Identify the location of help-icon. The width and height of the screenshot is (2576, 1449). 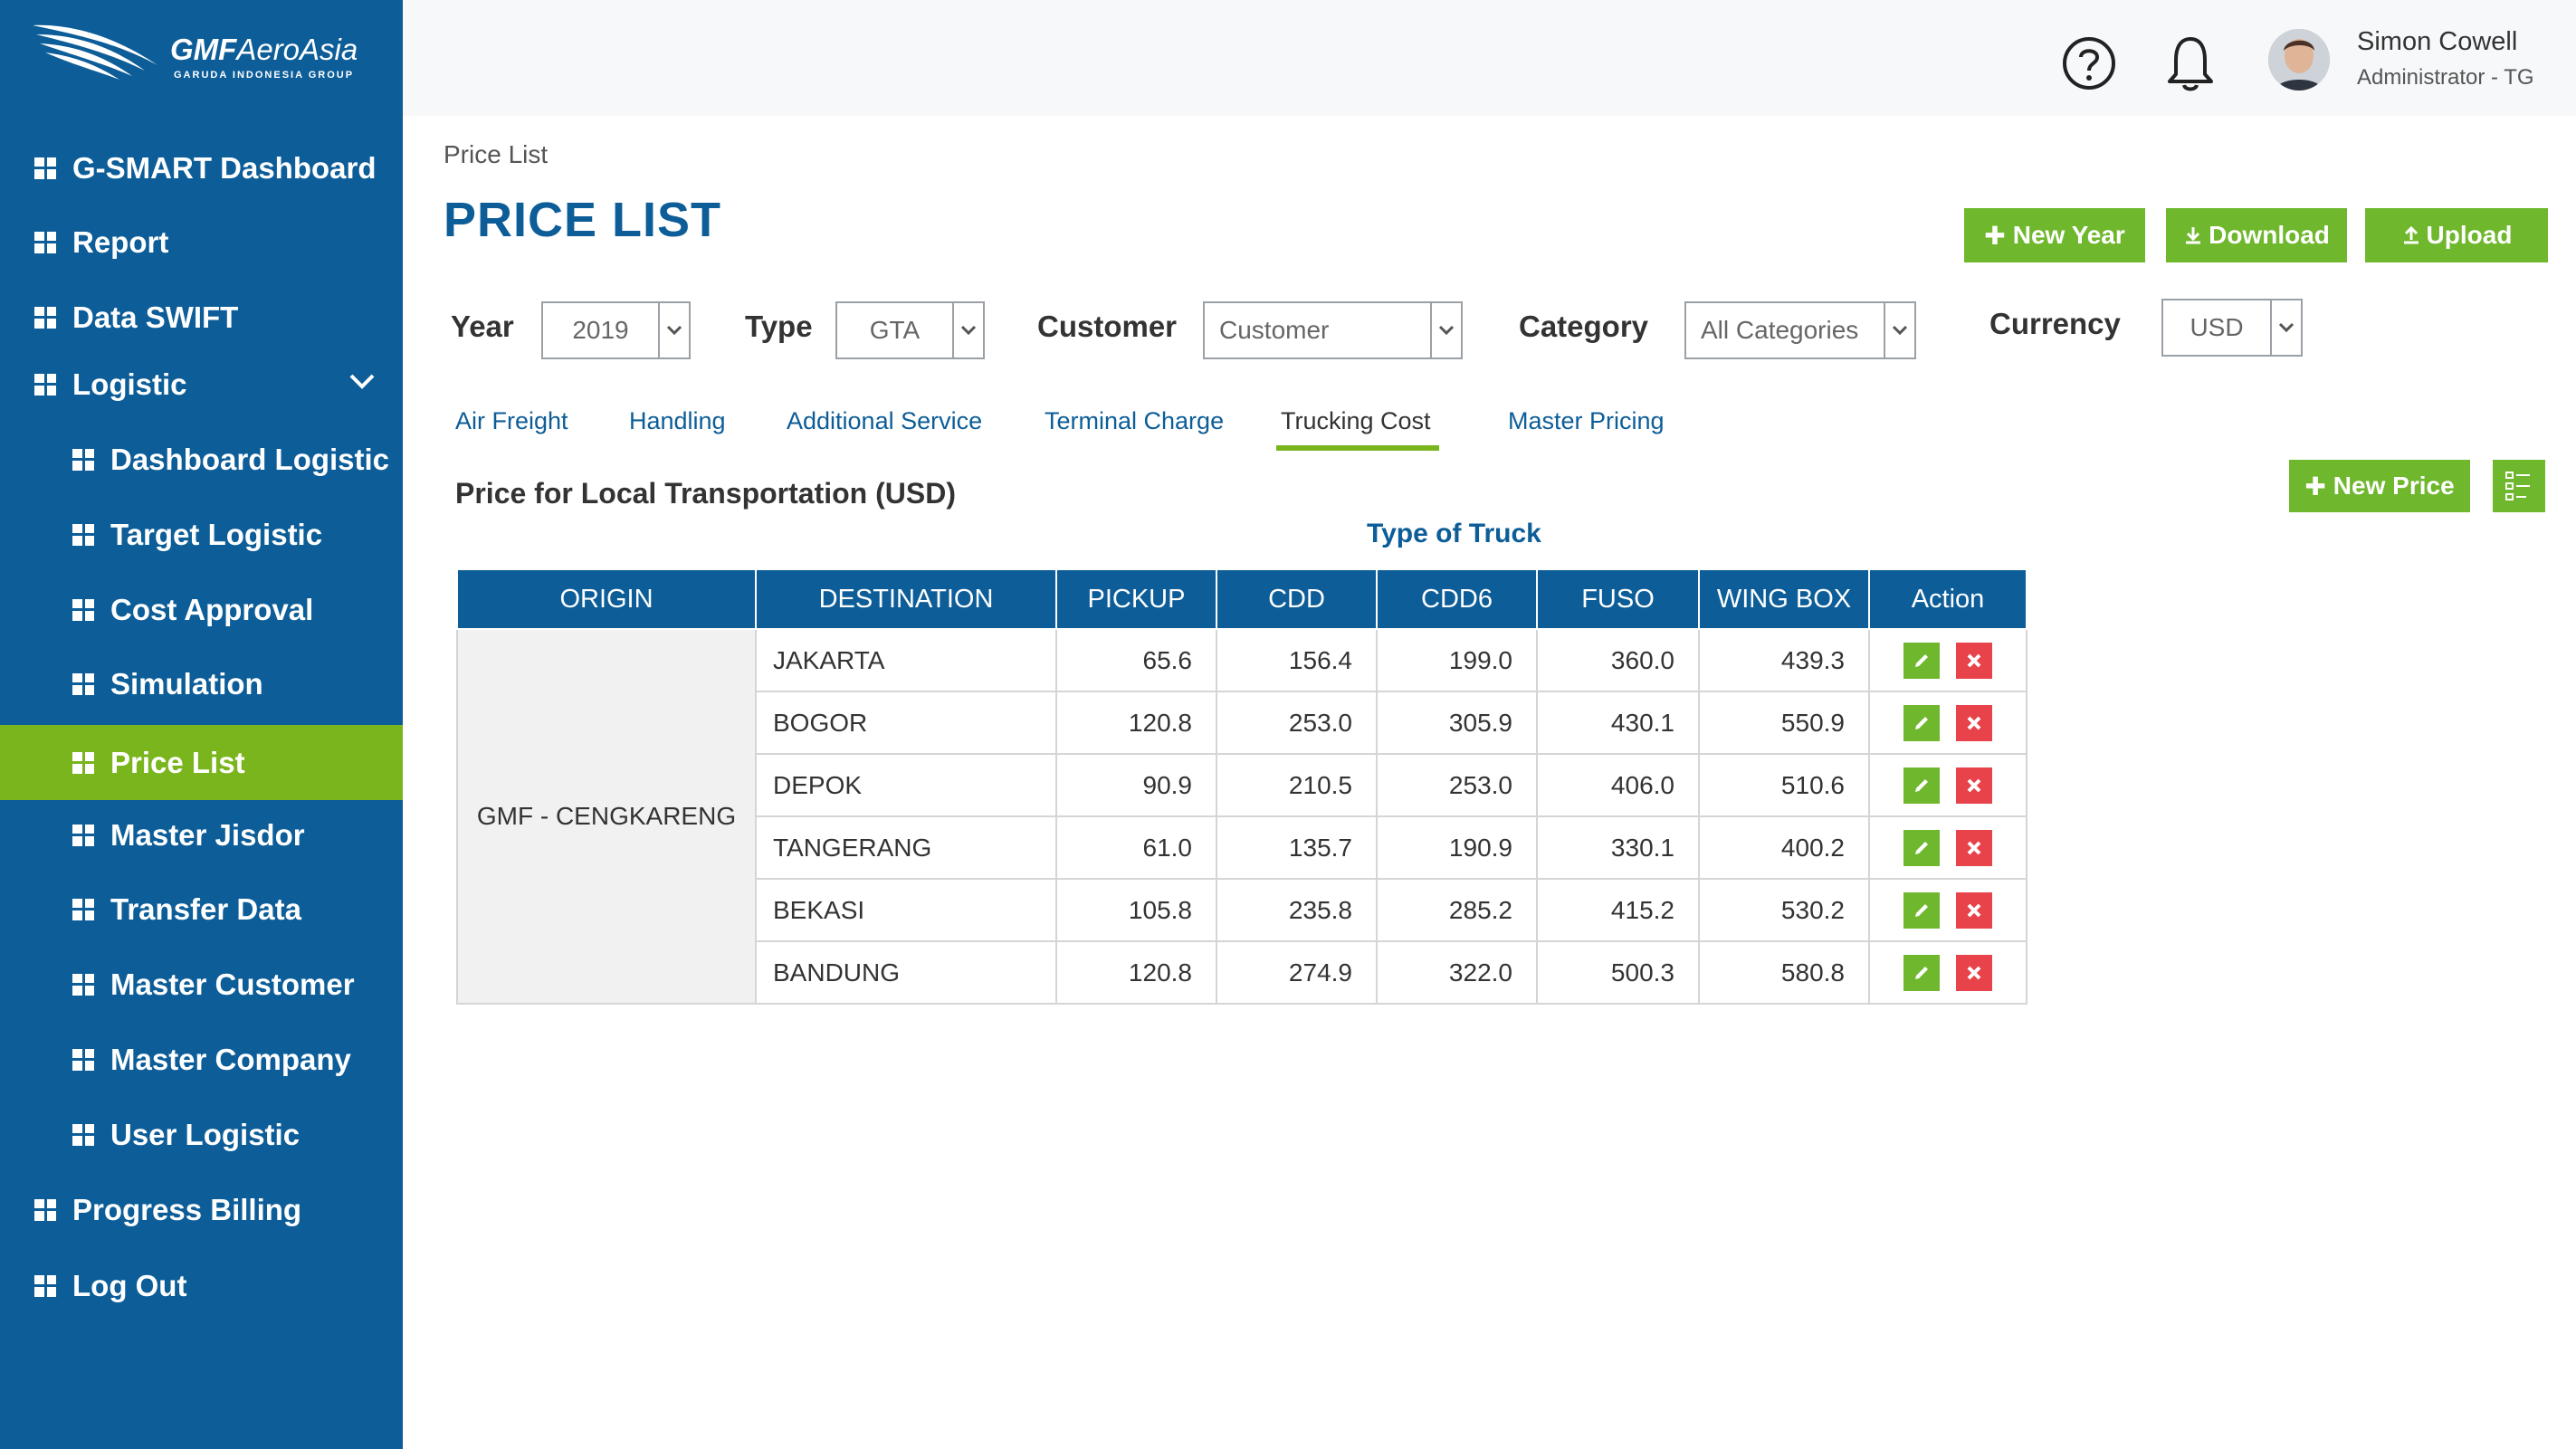
(2089, 63).